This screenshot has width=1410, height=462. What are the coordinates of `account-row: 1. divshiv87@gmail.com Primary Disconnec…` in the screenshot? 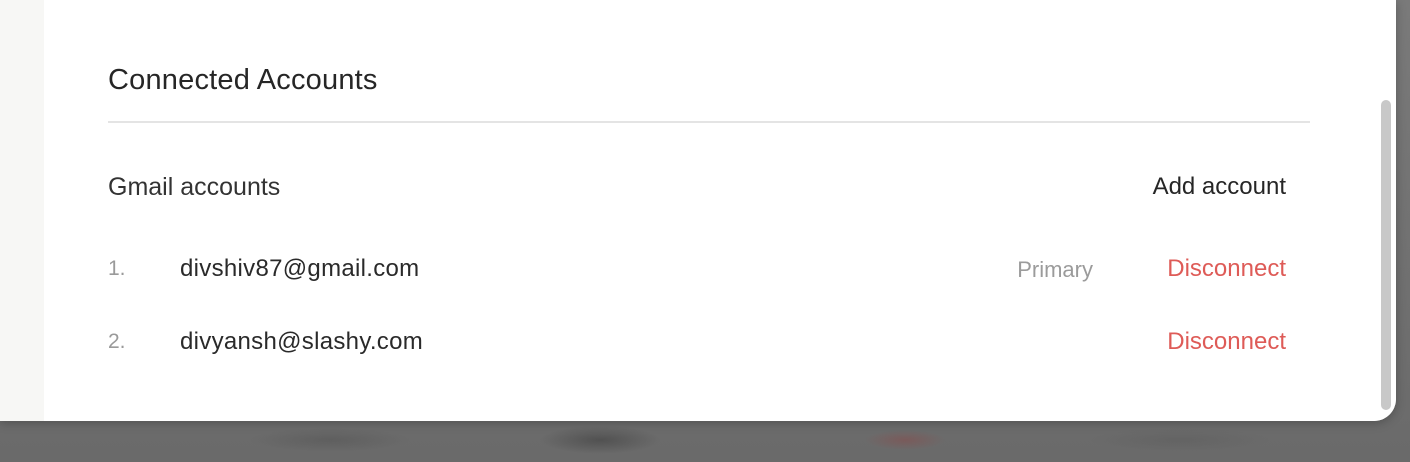 It's located at (697, 273).